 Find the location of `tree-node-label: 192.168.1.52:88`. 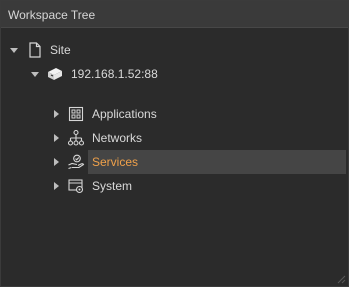

tree-node-label: 192.168.1.52:88 is located at coordinates (114, 74).